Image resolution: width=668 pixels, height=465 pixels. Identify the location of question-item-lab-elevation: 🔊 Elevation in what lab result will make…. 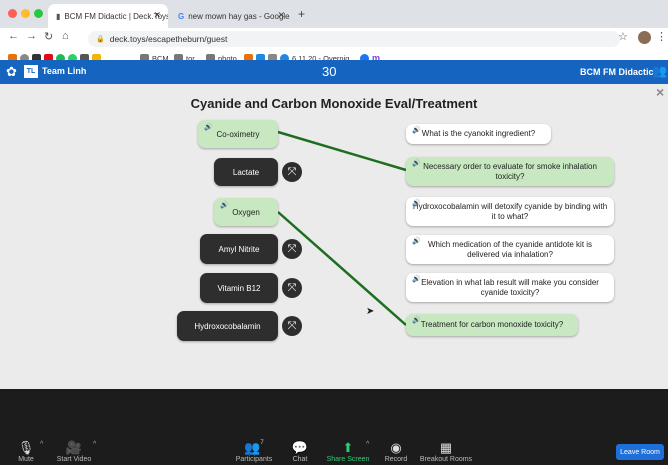
(510, 287).